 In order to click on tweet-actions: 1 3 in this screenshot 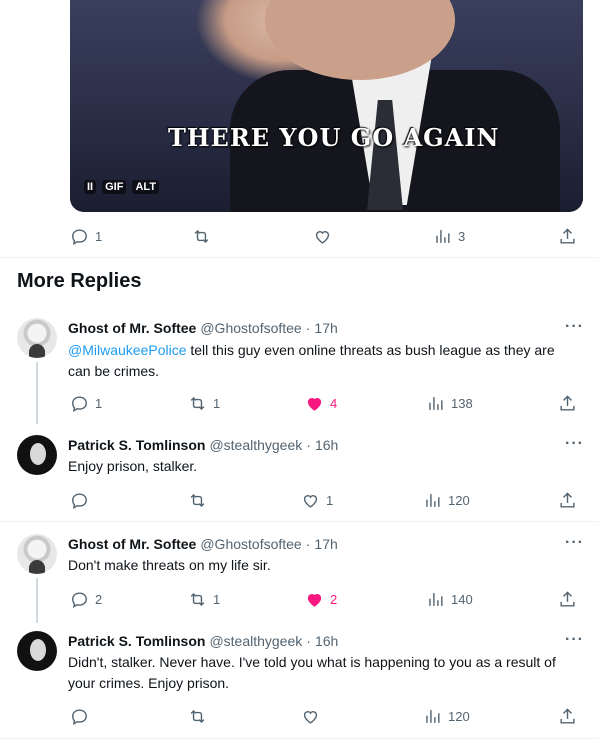, I will do `click(326, 236)`.